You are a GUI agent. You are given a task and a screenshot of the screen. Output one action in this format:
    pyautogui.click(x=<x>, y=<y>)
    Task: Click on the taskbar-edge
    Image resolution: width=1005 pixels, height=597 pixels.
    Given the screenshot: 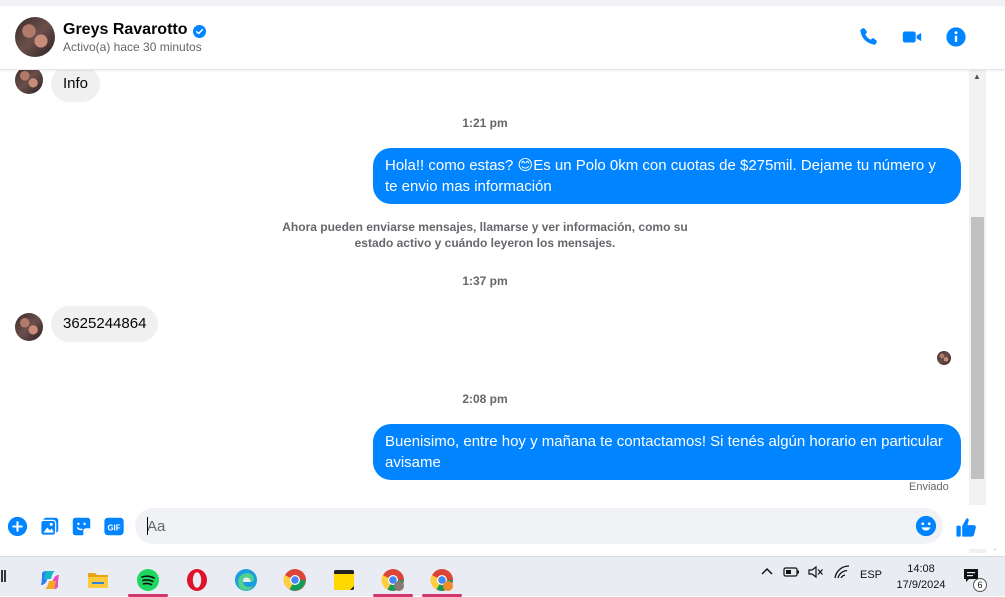 What is the action you would take?
    pyautogui.click(x=246, y=580)
    